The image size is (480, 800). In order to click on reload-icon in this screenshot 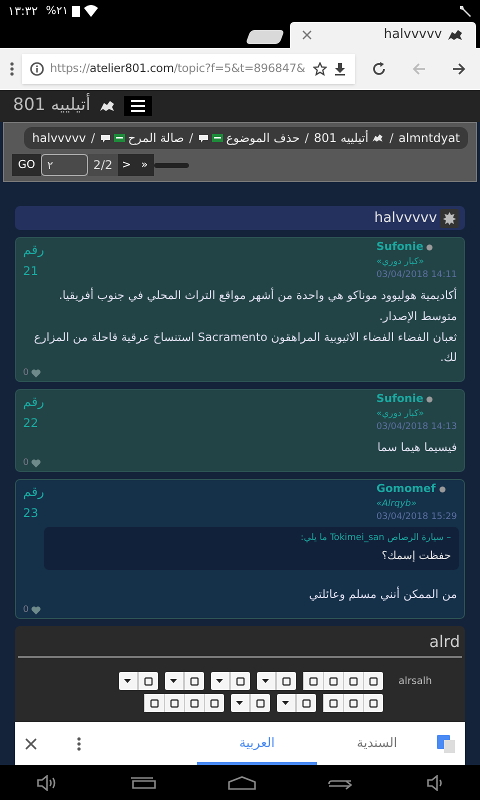, I will do `click(379, 69)`.